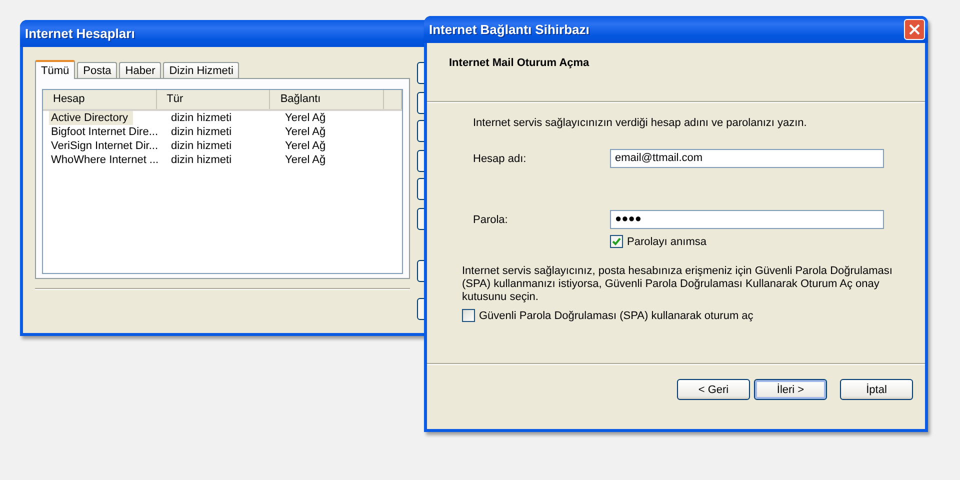 This screenshot has width=960, height=480. Describe the element at coordinates (747, 158) in the screenshot. I see `input-field: email@ttmail.com` at that location.